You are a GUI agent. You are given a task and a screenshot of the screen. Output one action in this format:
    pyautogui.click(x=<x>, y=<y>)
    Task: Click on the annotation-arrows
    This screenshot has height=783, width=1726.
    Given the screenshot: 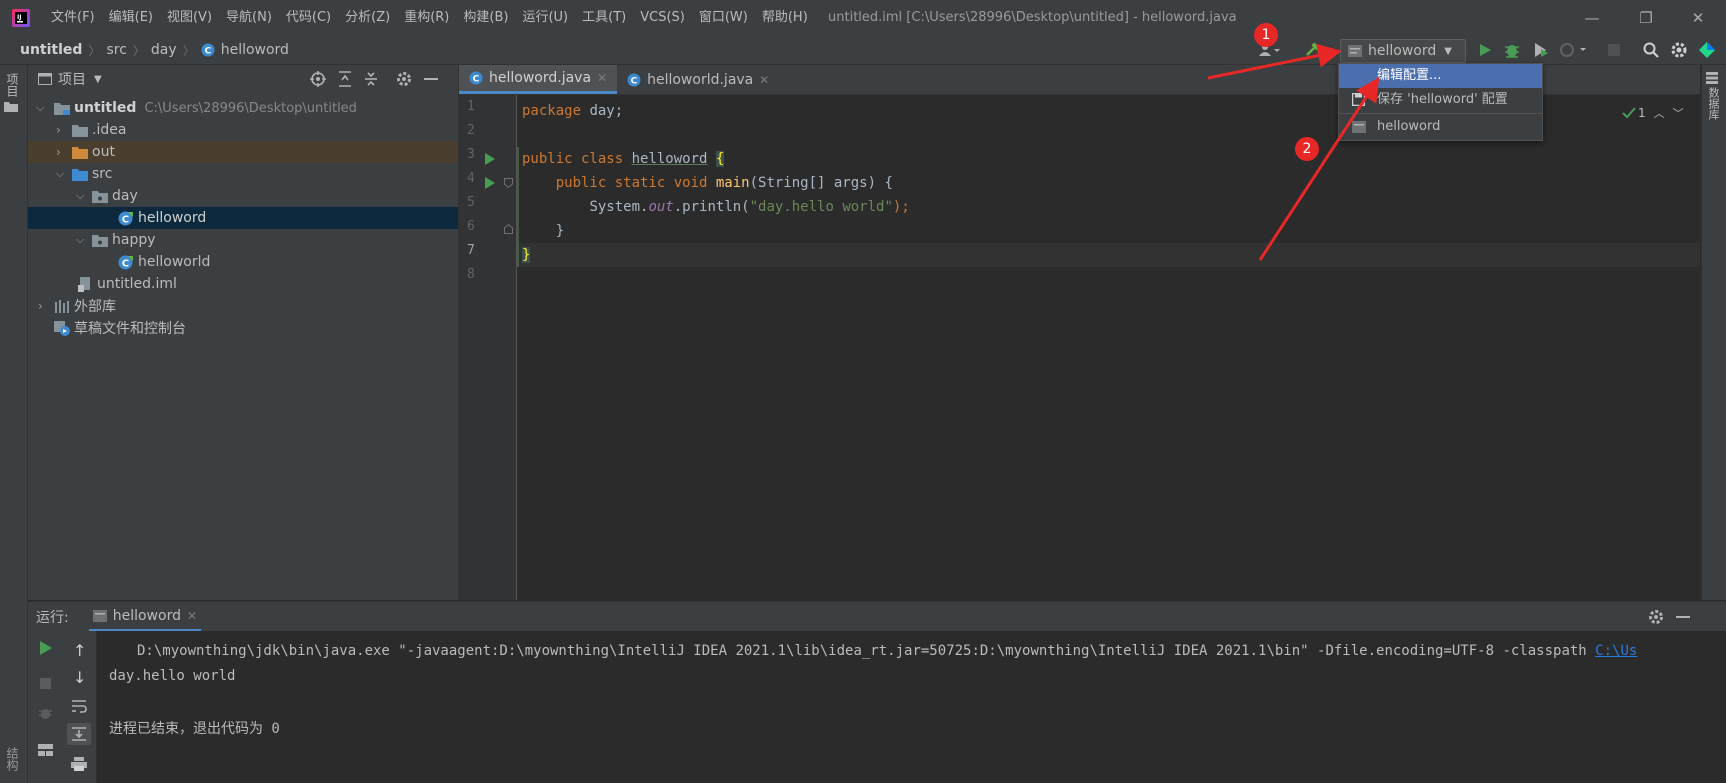 What is the action you would take?
    pyautogui.click(x=1293, y=152)
    